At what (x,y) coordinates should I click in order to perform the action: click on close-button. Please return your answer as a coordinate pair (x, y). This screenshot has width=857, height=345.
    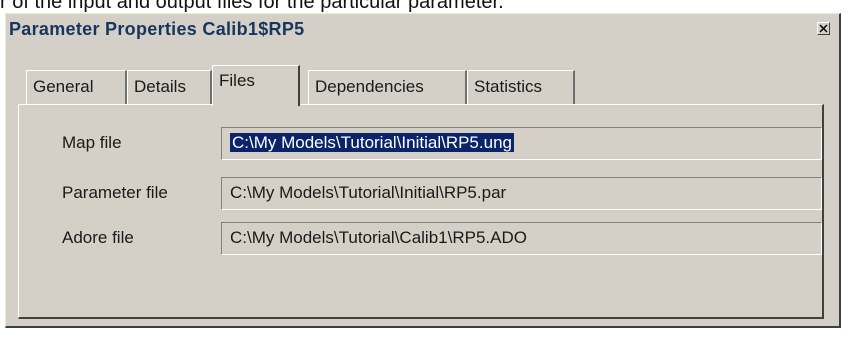
    Looking at the image, I should click on (823, 28).